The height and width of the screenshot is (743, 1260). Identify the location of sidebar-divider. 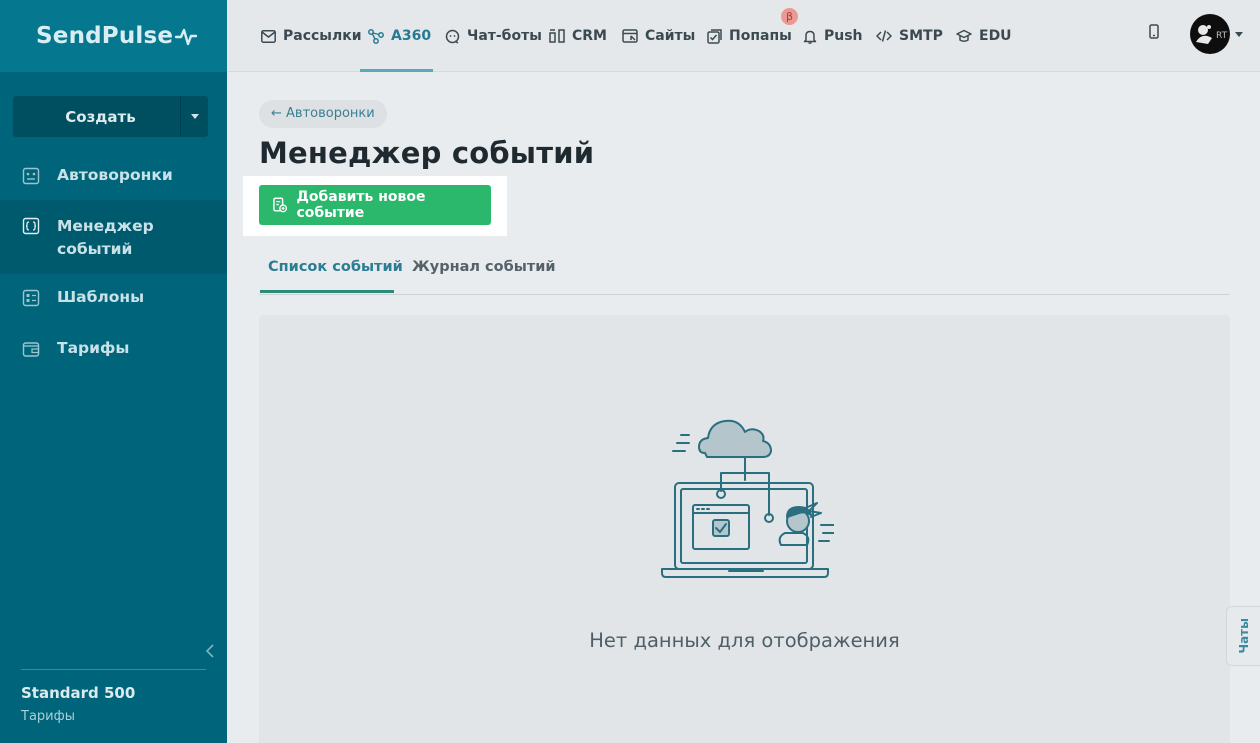
(113, 669).